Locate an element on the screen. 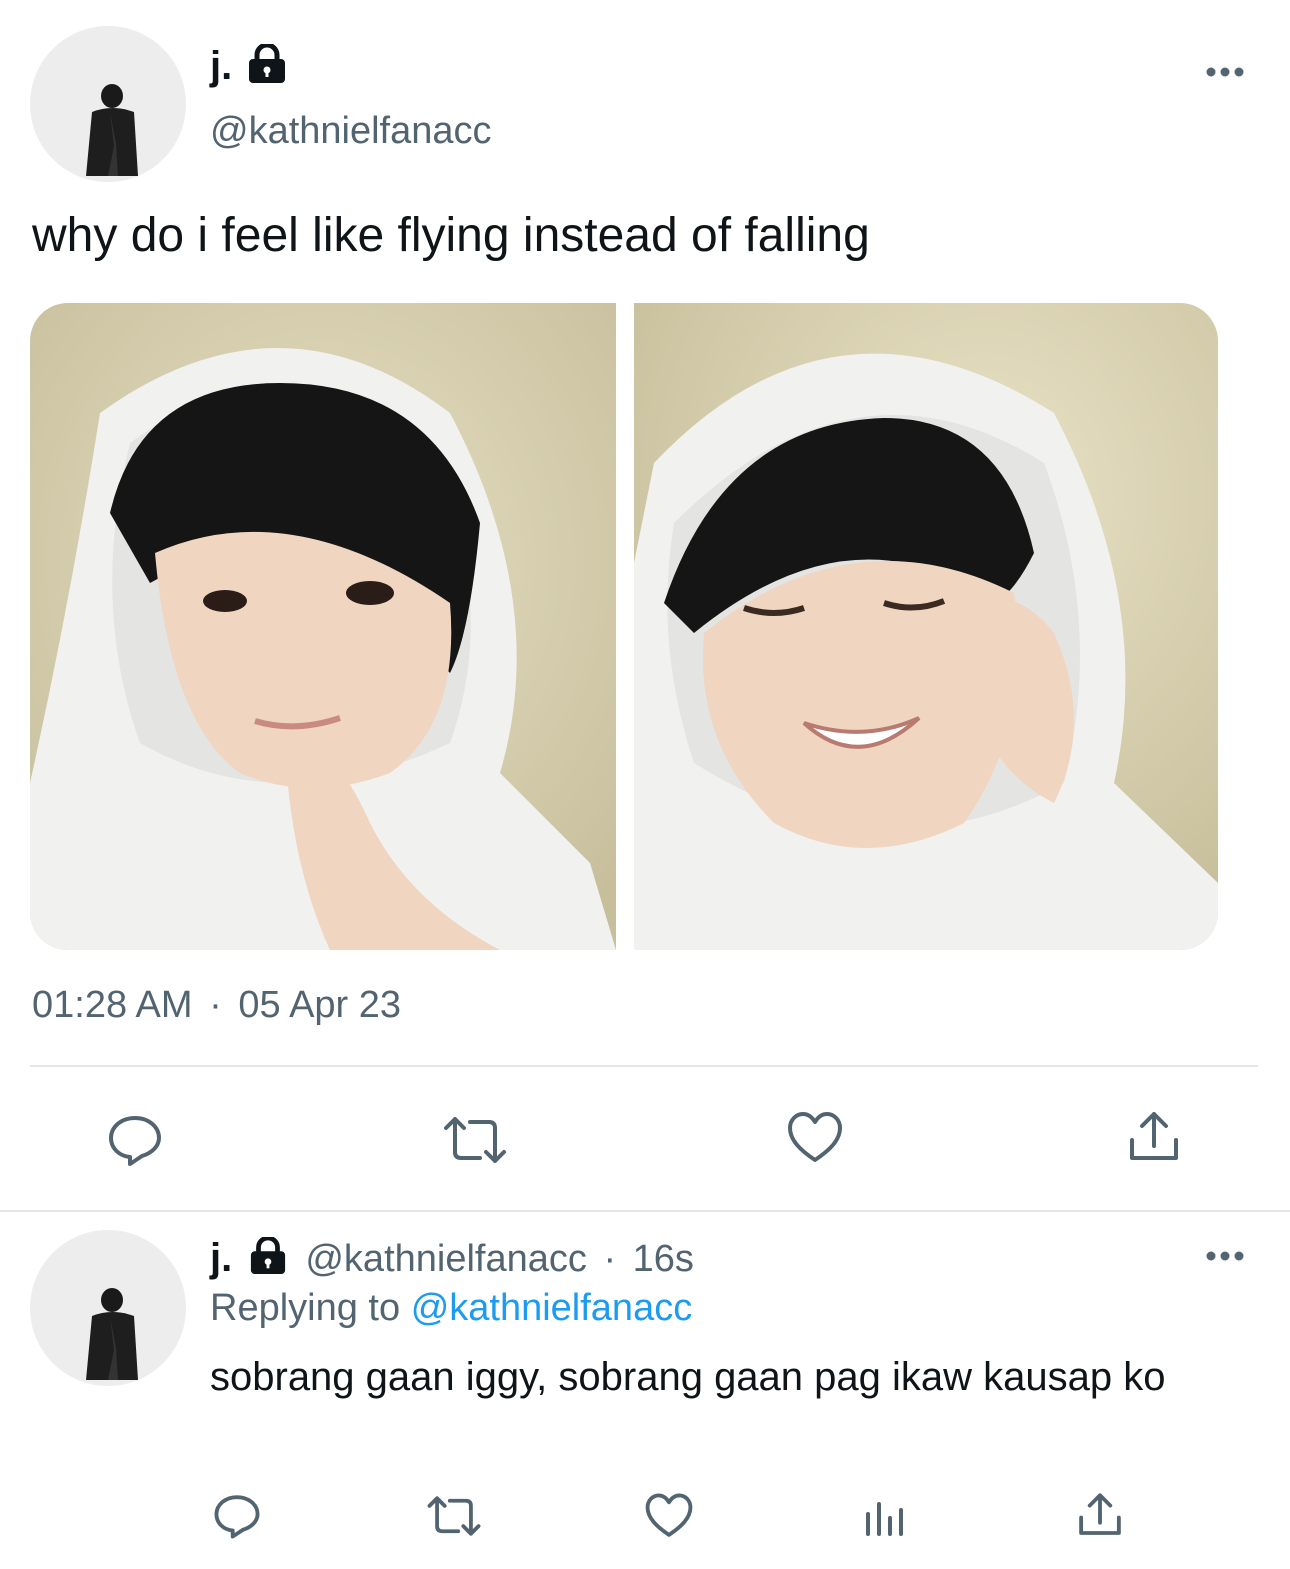  replying-prefix: Replying to is located at coordinates (305, 1308).